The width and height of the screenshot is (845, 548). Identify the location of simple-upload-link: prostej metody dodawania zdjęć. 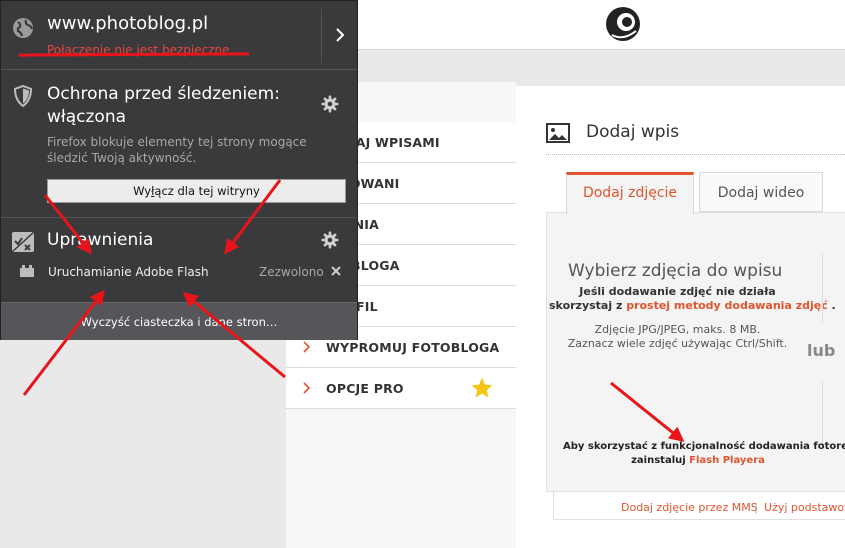
(727, 305).